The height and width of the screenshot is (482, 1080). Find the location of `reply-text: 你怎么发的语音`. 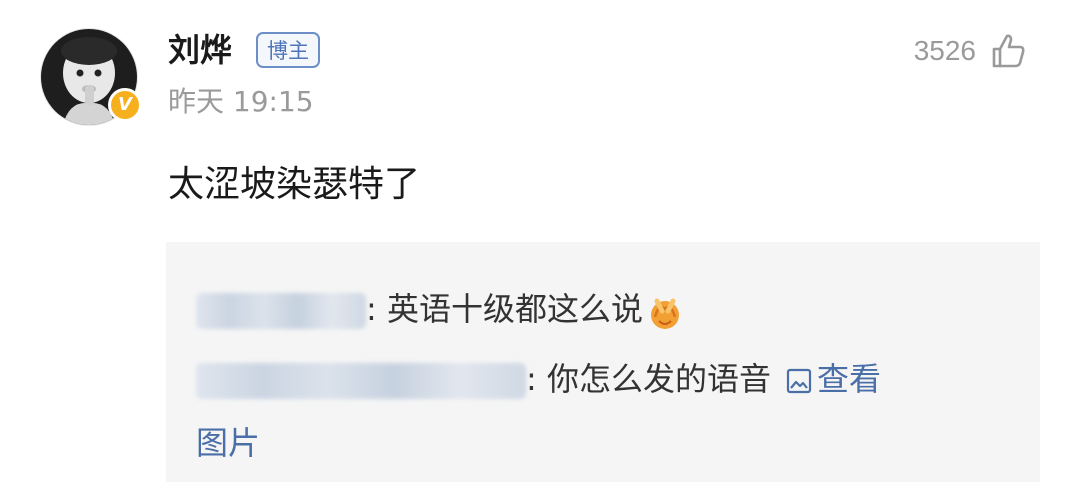

reply-text: 你怎么发的语音 is located at coordinates (658, 379).